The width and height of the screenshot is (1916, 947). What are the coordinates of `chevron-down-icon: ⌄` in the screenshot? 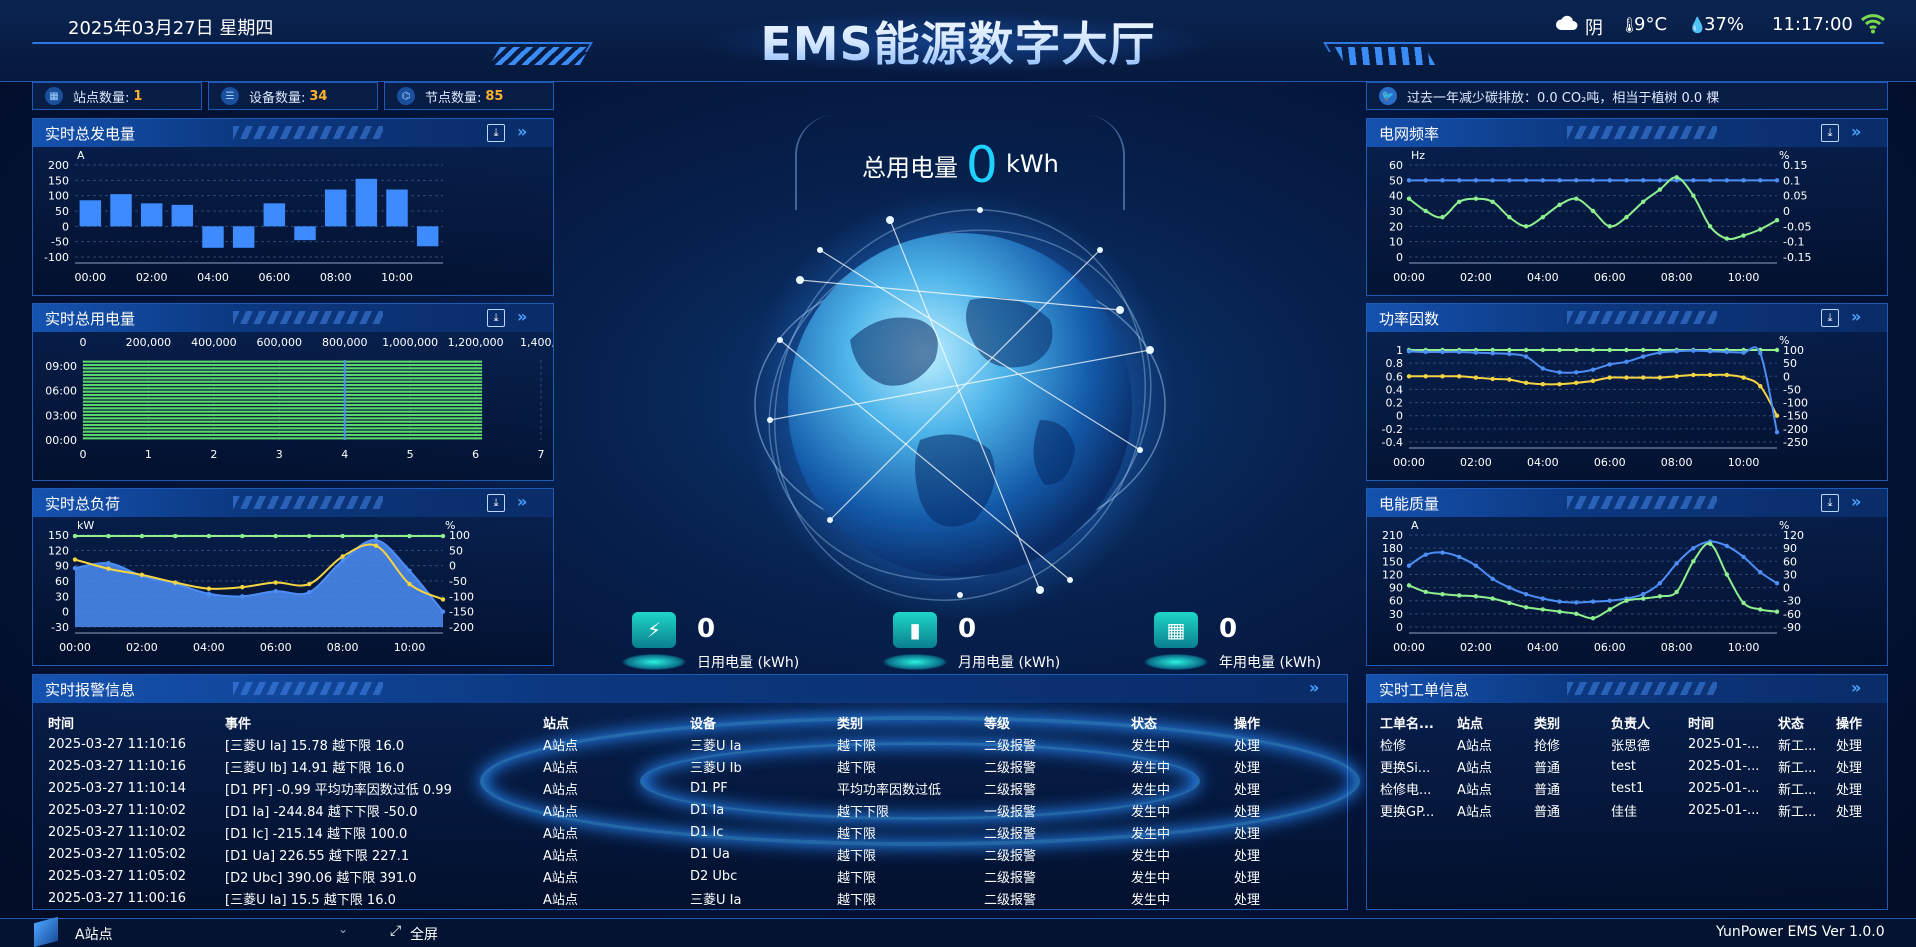 It's located at (343, 929).